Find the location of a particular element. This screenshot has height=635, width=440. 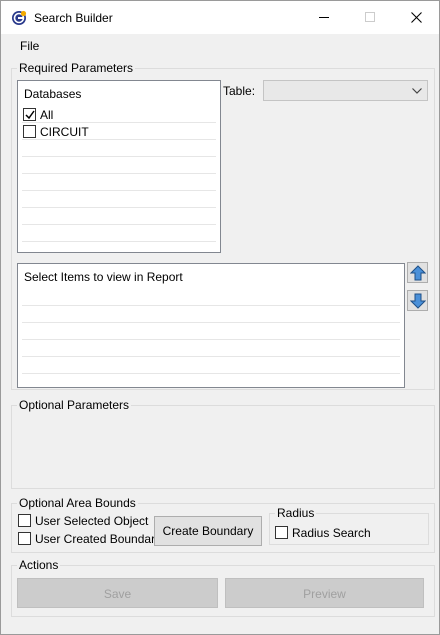

app-logo-icon is located at coordinates (19, 18).